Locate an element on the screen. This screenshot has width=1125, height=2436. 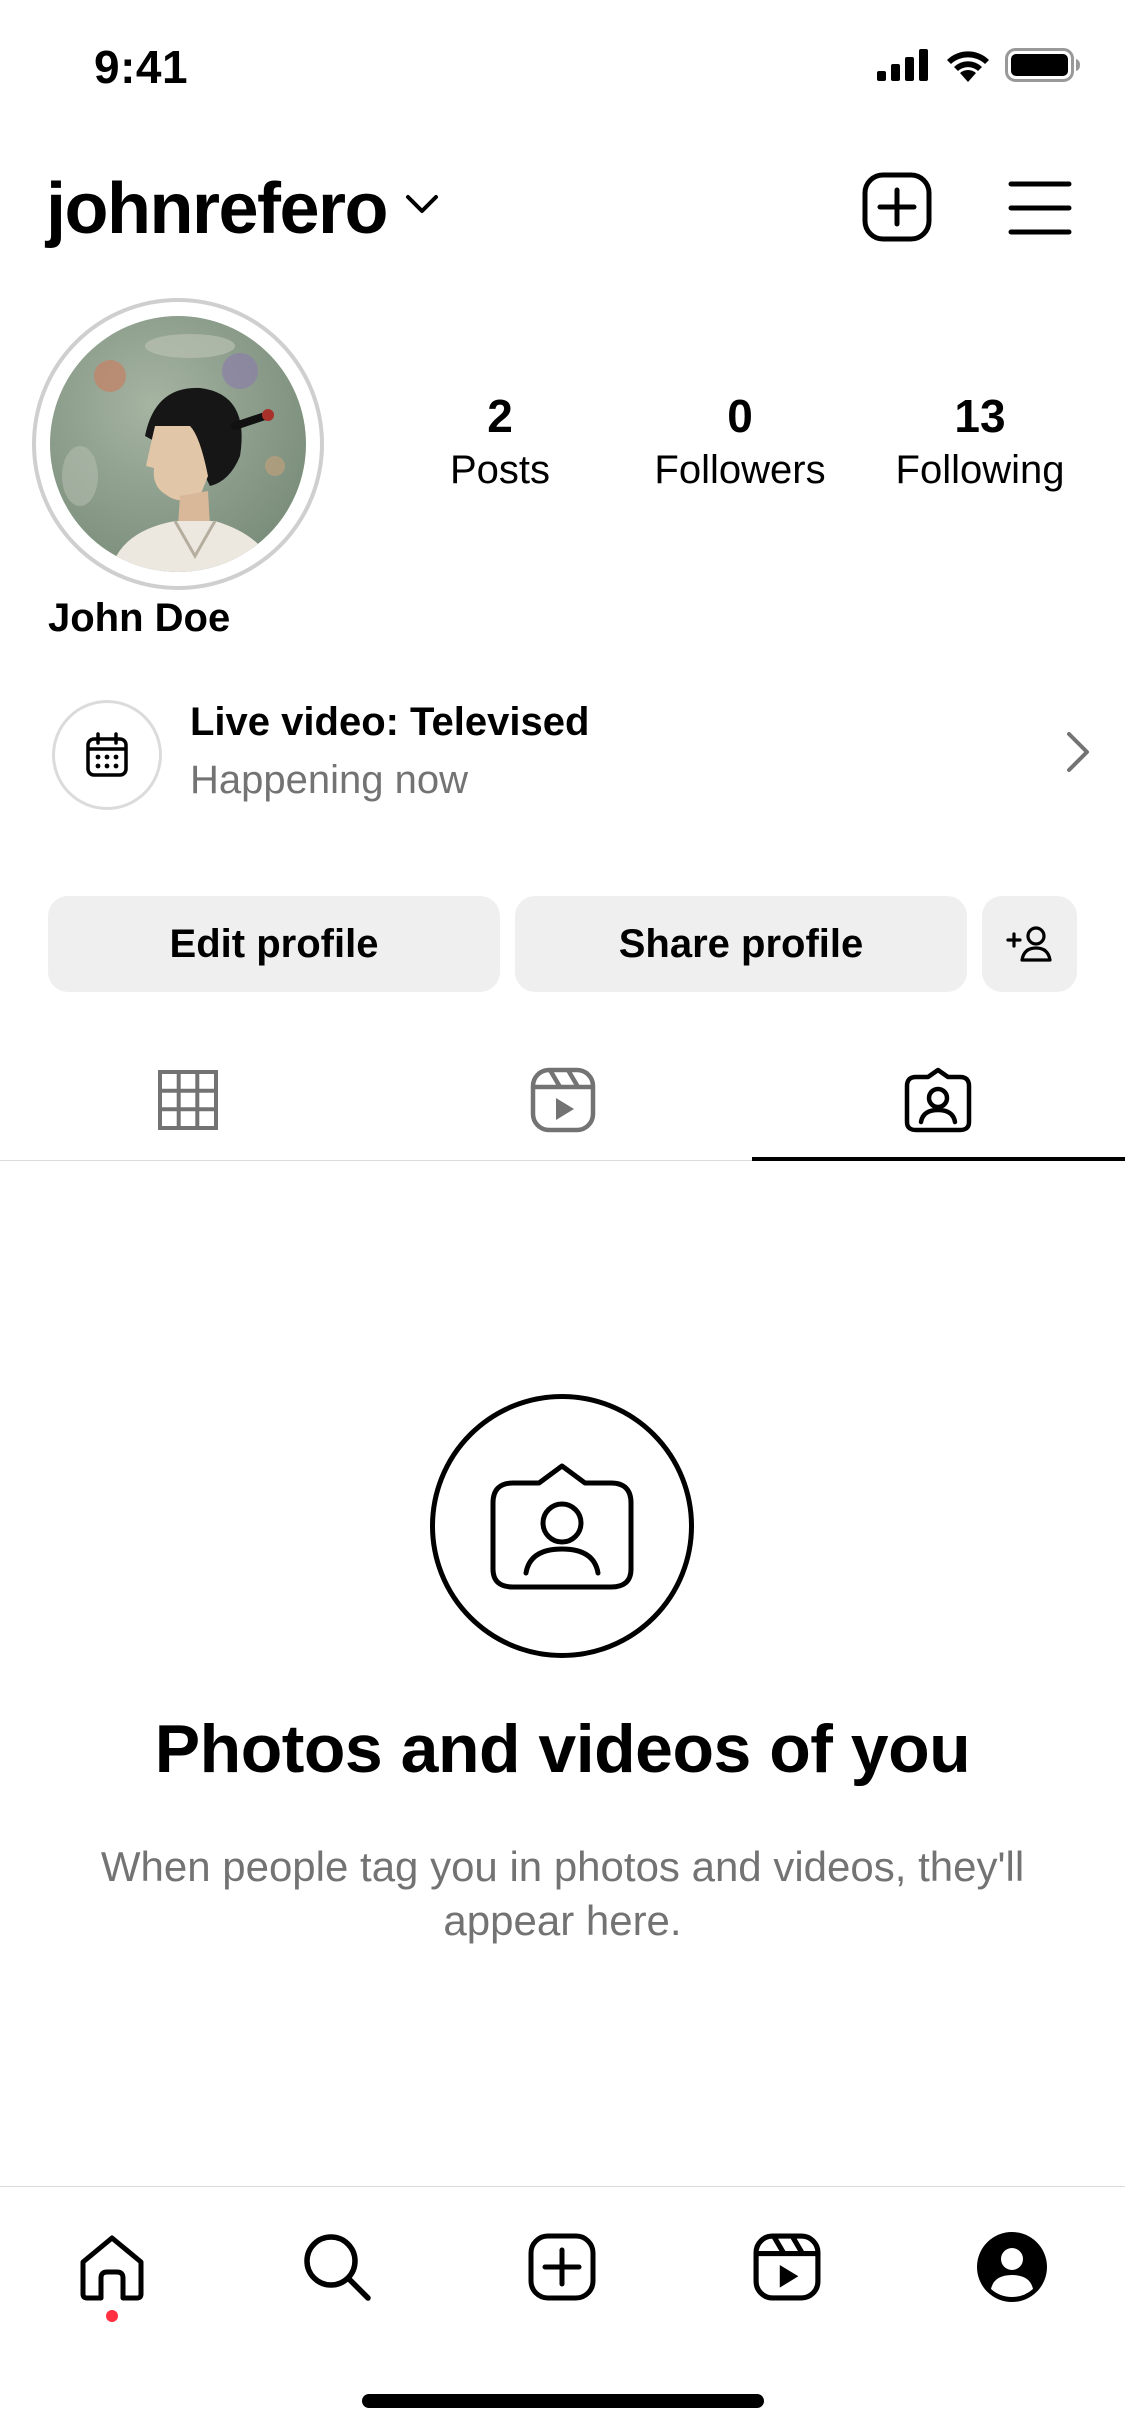
display-name: John Doe is located at coordinates (139, 618).